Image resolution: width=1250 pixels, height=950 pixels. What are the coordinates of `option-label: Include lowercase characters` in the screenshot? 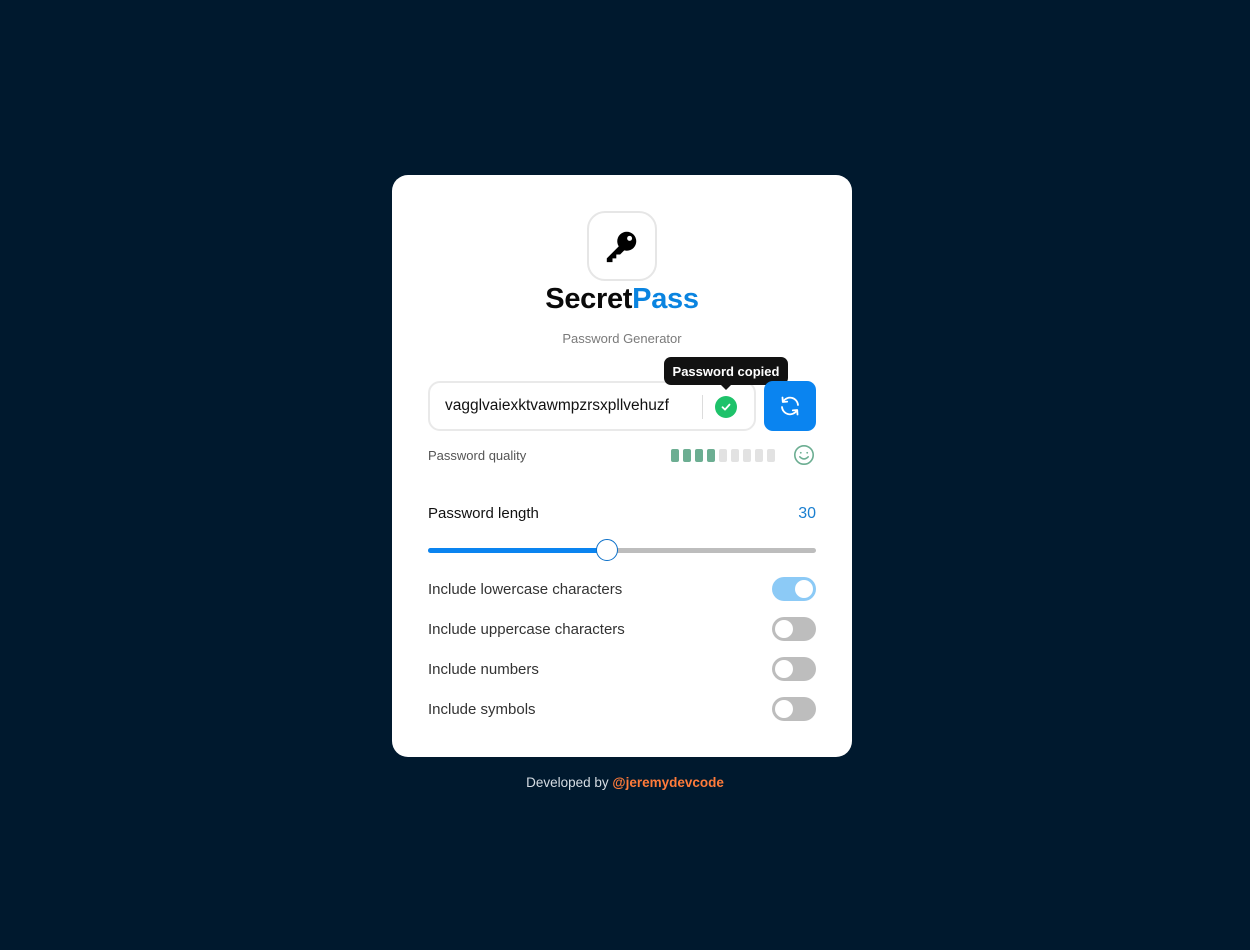 It's located at (525, 589).